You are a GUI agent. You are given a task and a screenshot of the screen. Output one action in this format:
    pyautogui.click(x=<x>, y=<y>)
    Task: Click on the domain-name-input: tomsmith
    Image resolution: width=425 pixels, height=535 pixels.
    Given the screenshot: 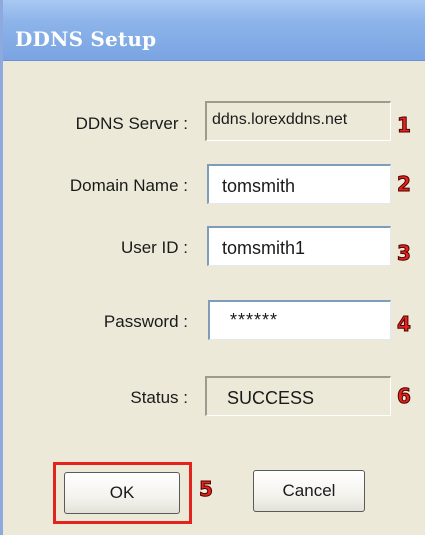 What is the action you would take?
    pyautogui.click(x=299, y=184)
    